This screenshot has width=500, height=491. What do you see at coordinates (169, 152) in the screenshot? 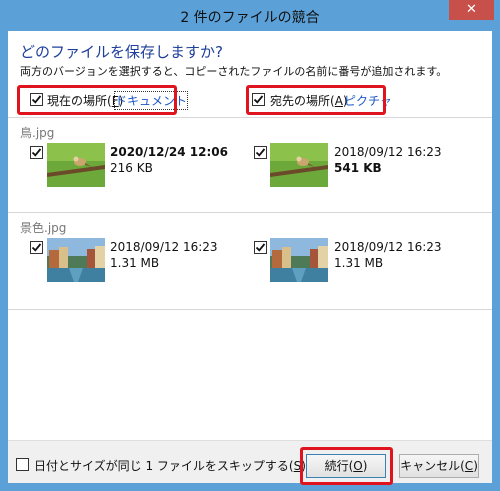
I see `modified-date: 2020/12/24 12:06` at bounding box center [169, 152].